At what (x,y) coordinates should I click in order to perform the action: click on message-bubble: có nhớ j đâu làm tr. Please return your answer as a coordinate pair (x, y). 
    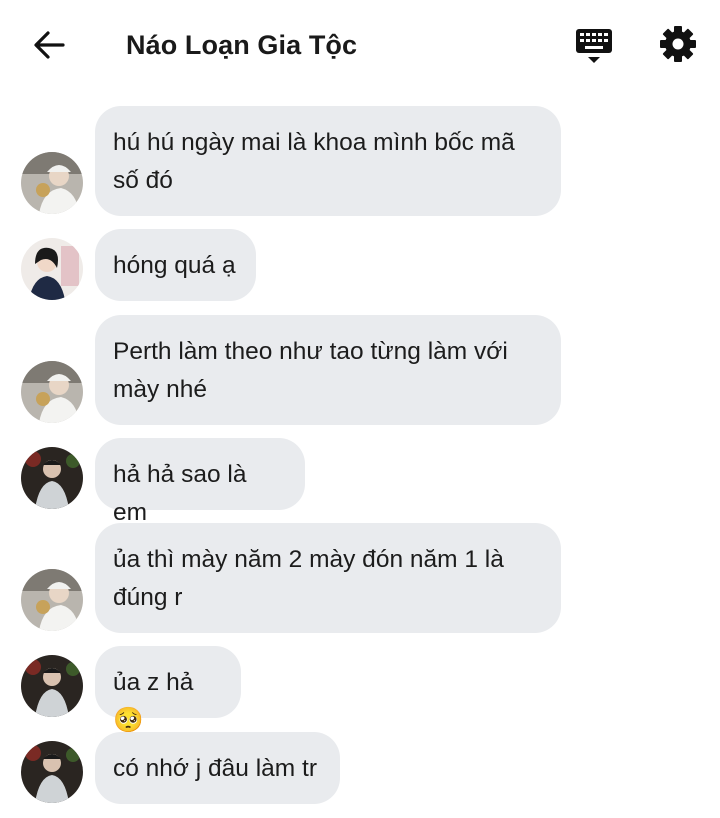
    Looking at the image, I should click on (217, 768).